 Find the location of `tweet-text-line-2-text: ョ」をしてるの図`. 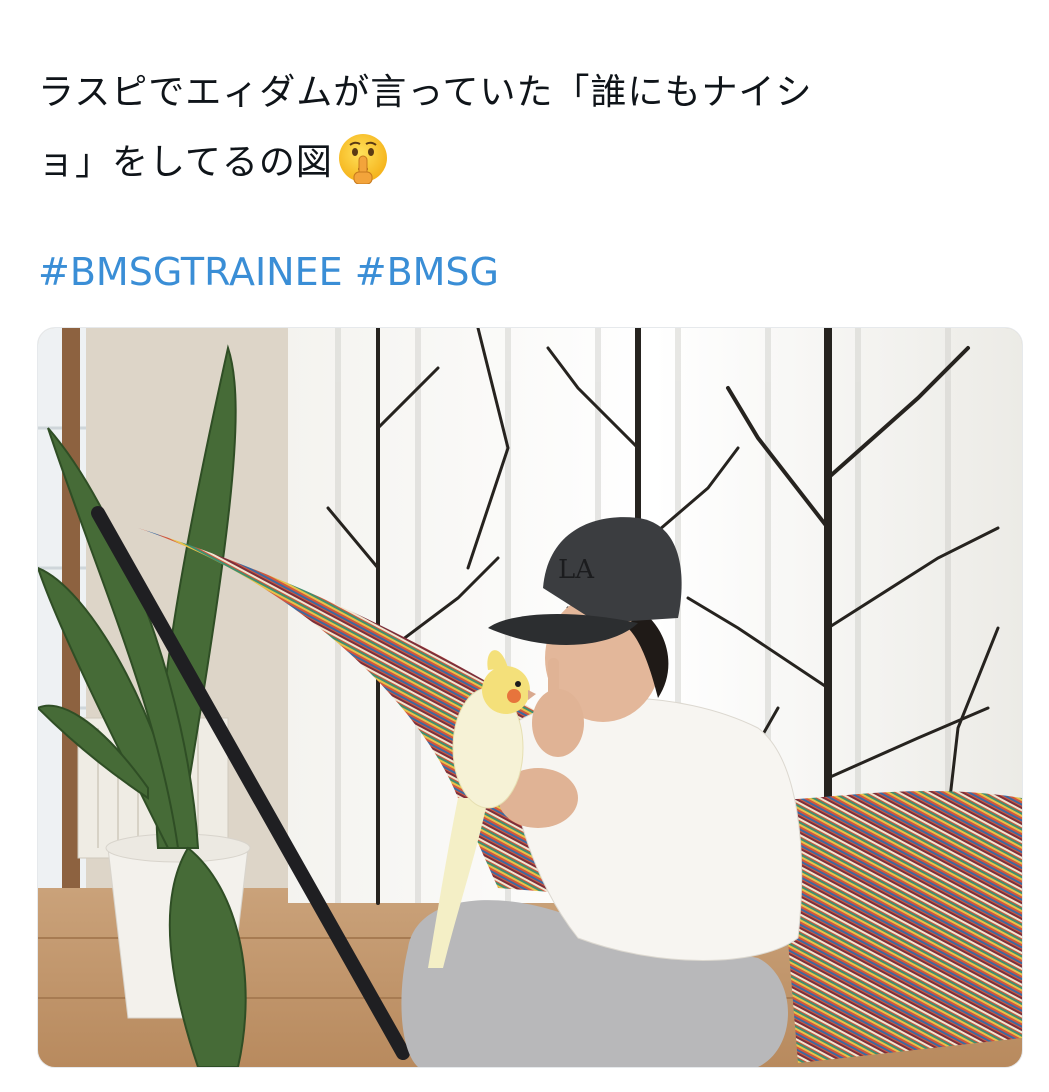

tweet-text-line-2-text: ョ」をしてるの図 is located at coordinates (185, 162).